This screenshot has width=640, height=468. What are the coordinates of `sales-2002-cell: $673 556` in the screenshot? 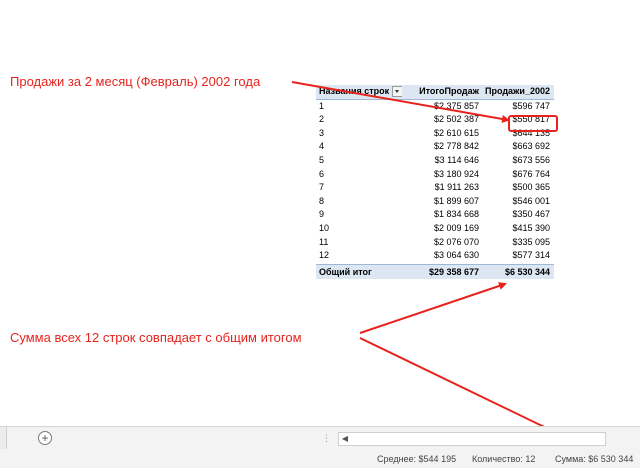 It's located at (531, 159).